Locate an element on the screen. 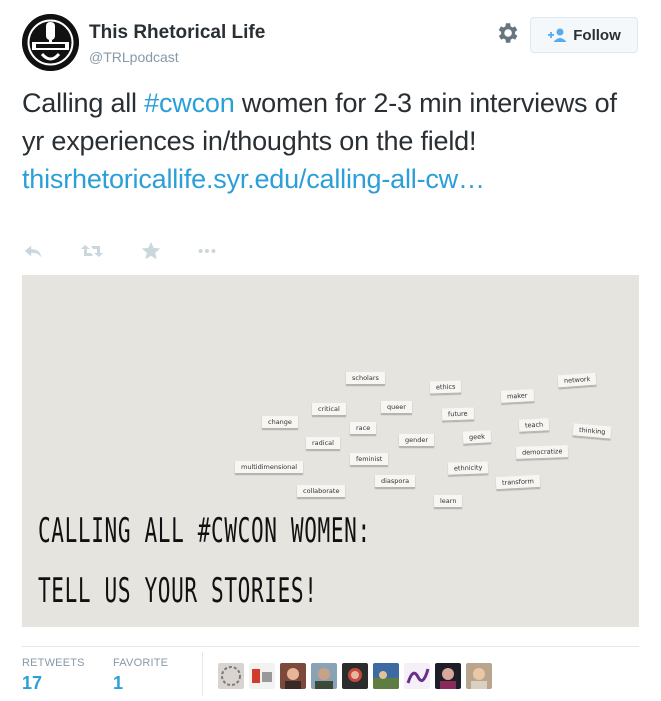  magnet-word: transform is located at coordinates (518, 482).